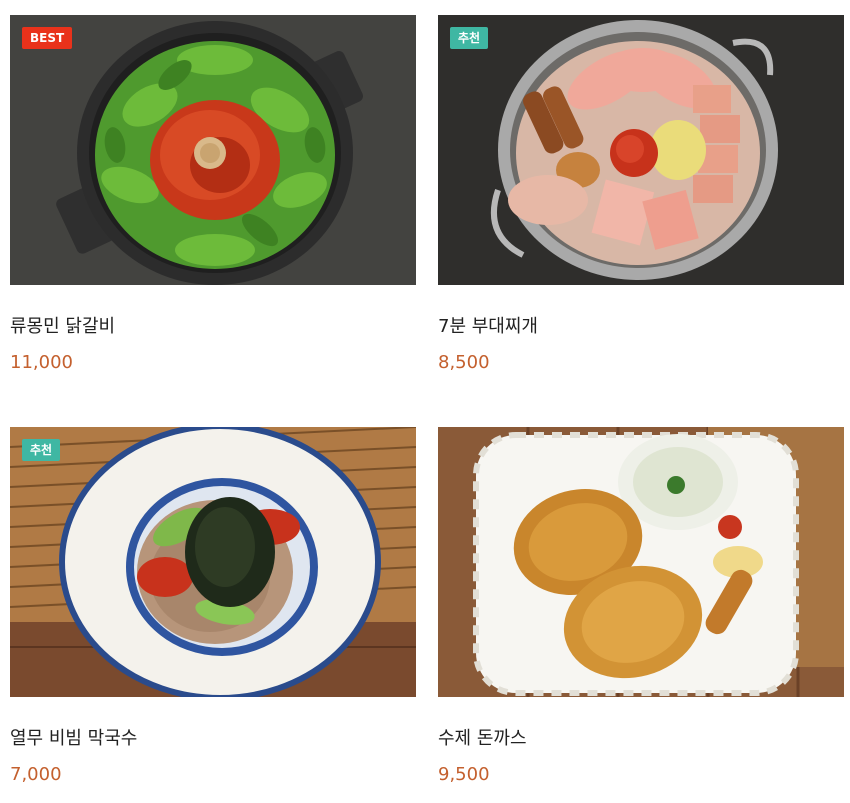 The width and height of the screenshot is (850, 803). Describe the element at coordinates (213, 327) in the screenshot. I see `menu-item-name: 류몽민 닭갈비` at that location.